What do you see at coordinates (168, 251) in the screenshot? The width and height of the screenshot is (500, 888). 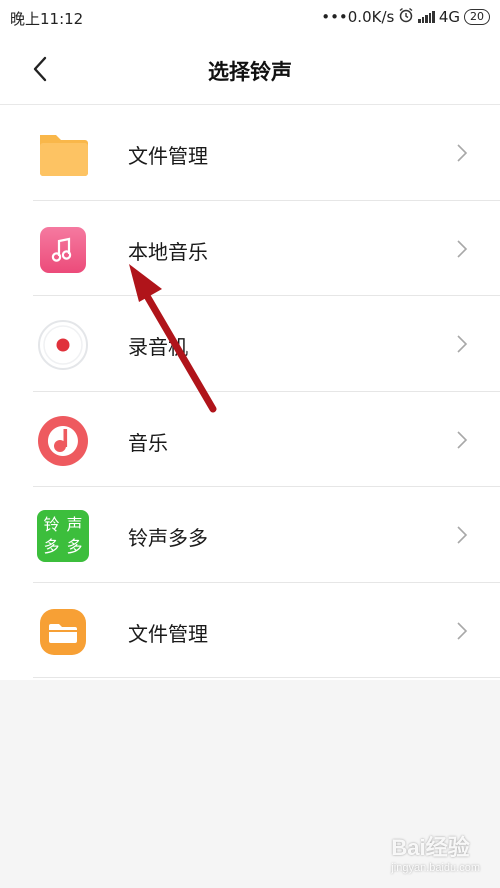 I see `list-item-label: 本地音乐` at bounding box center [168, 251].